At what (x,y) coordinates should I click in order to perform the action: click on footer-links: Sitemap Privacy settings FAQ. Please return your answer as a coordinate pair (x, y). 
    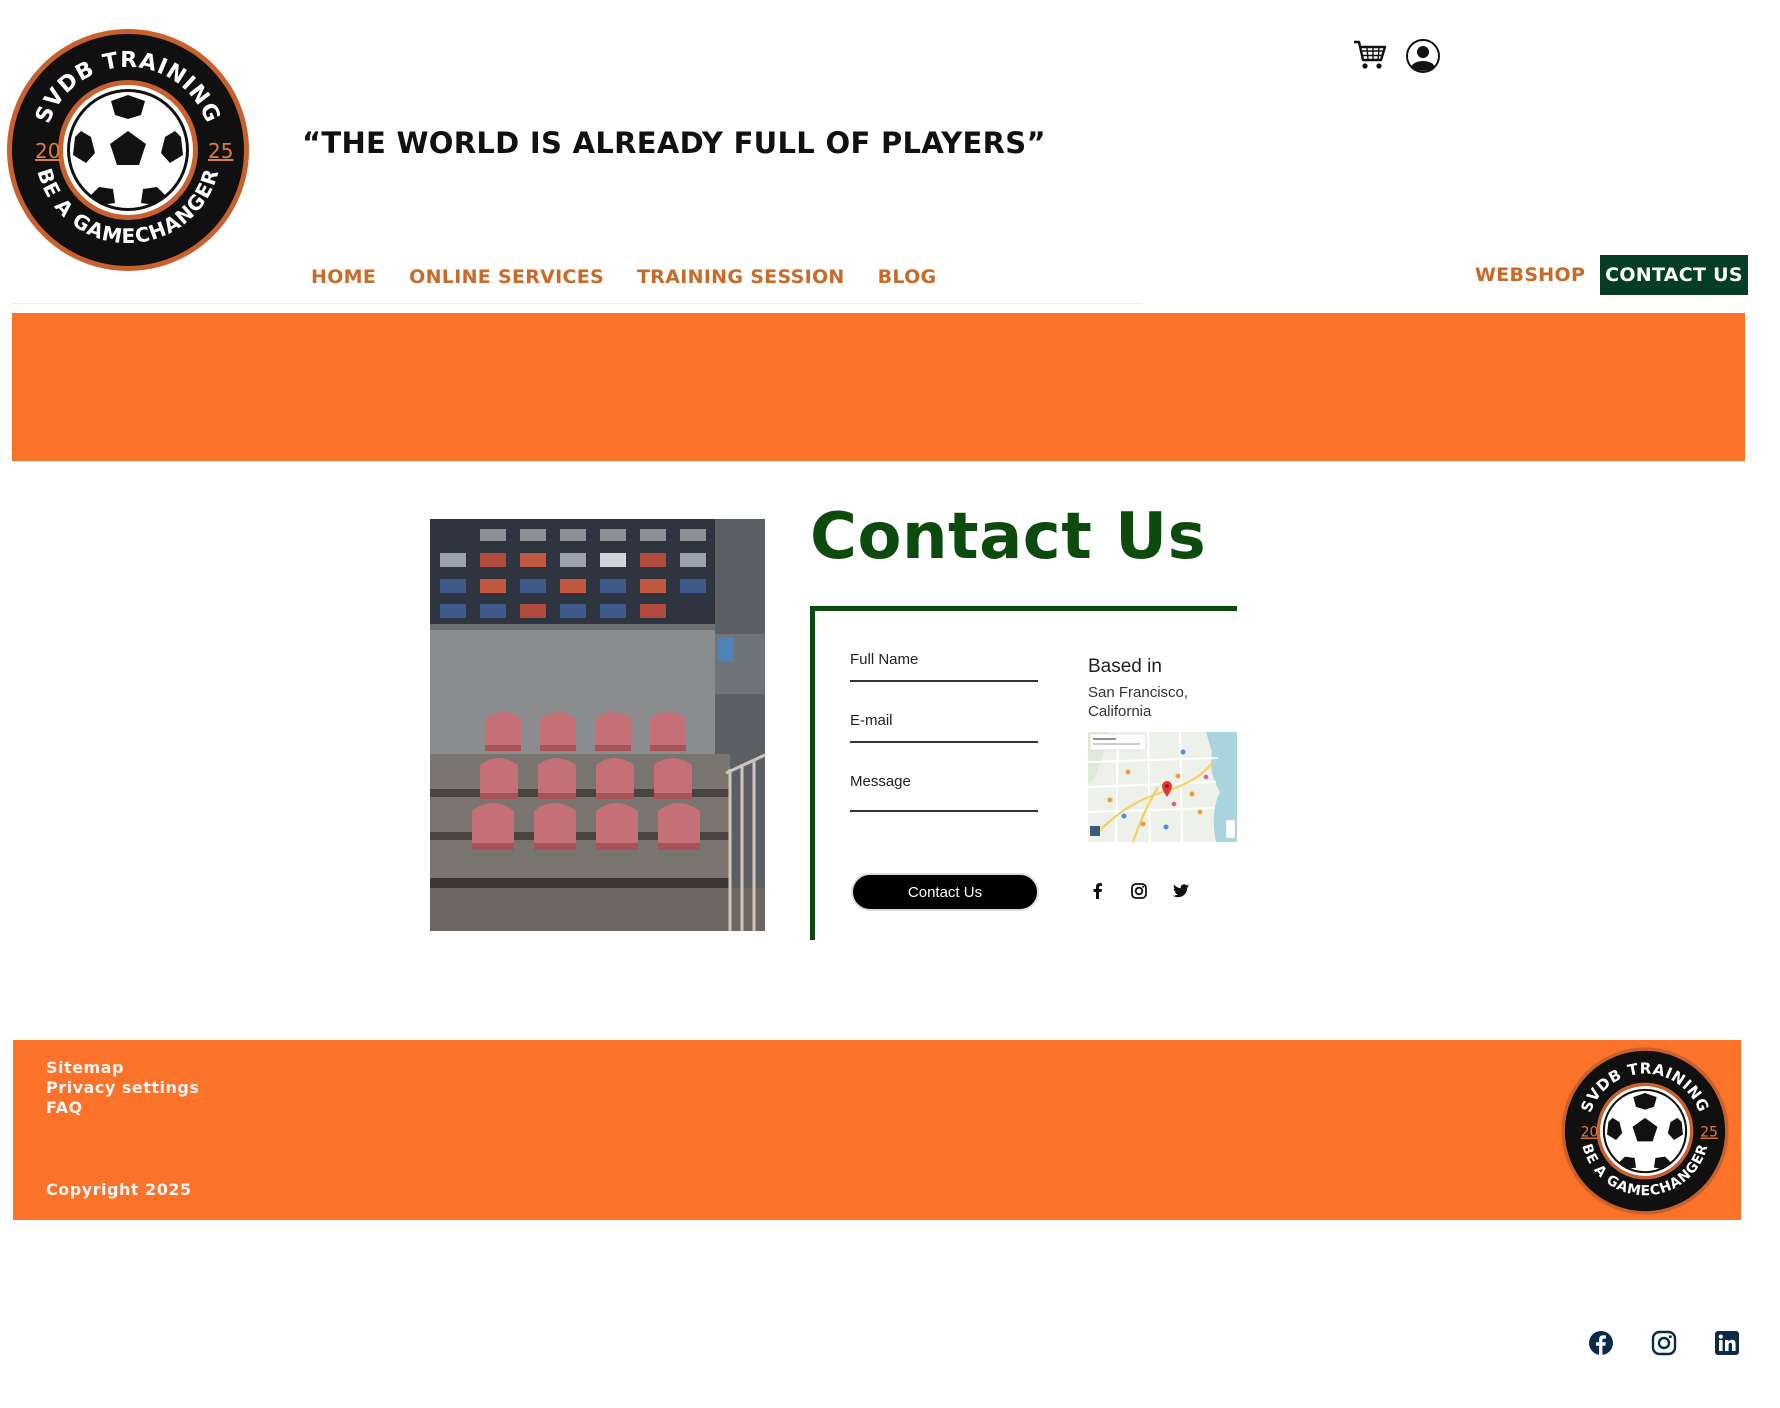
    Looking at the image, I should click on (122, 1088).